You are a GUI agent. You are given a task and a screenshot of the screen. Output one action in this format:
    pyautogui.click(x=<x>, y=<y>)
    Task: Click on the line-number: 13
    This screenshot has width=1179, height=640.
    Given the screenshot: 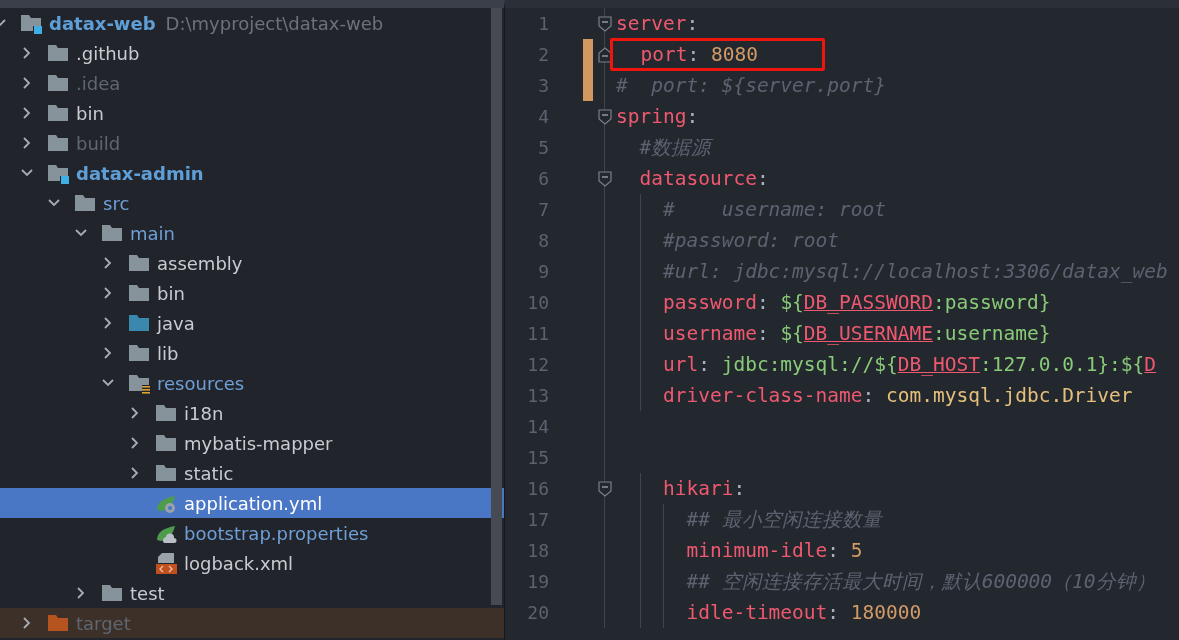 What is the action you would take?
    pyautogui.click(x=537, y=395)
    